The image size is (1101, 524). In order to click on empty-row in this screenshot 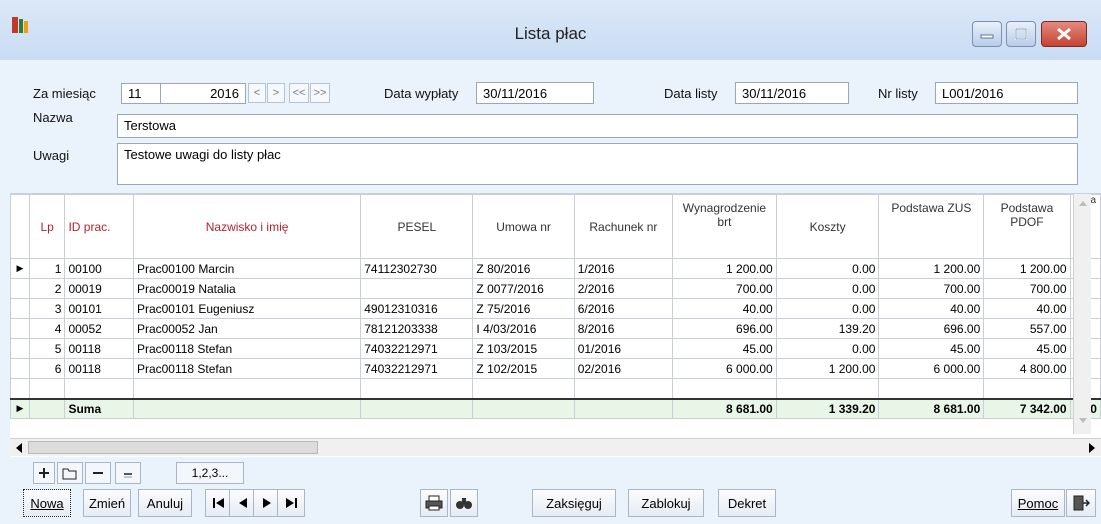, I will do `click(555, 388)`.